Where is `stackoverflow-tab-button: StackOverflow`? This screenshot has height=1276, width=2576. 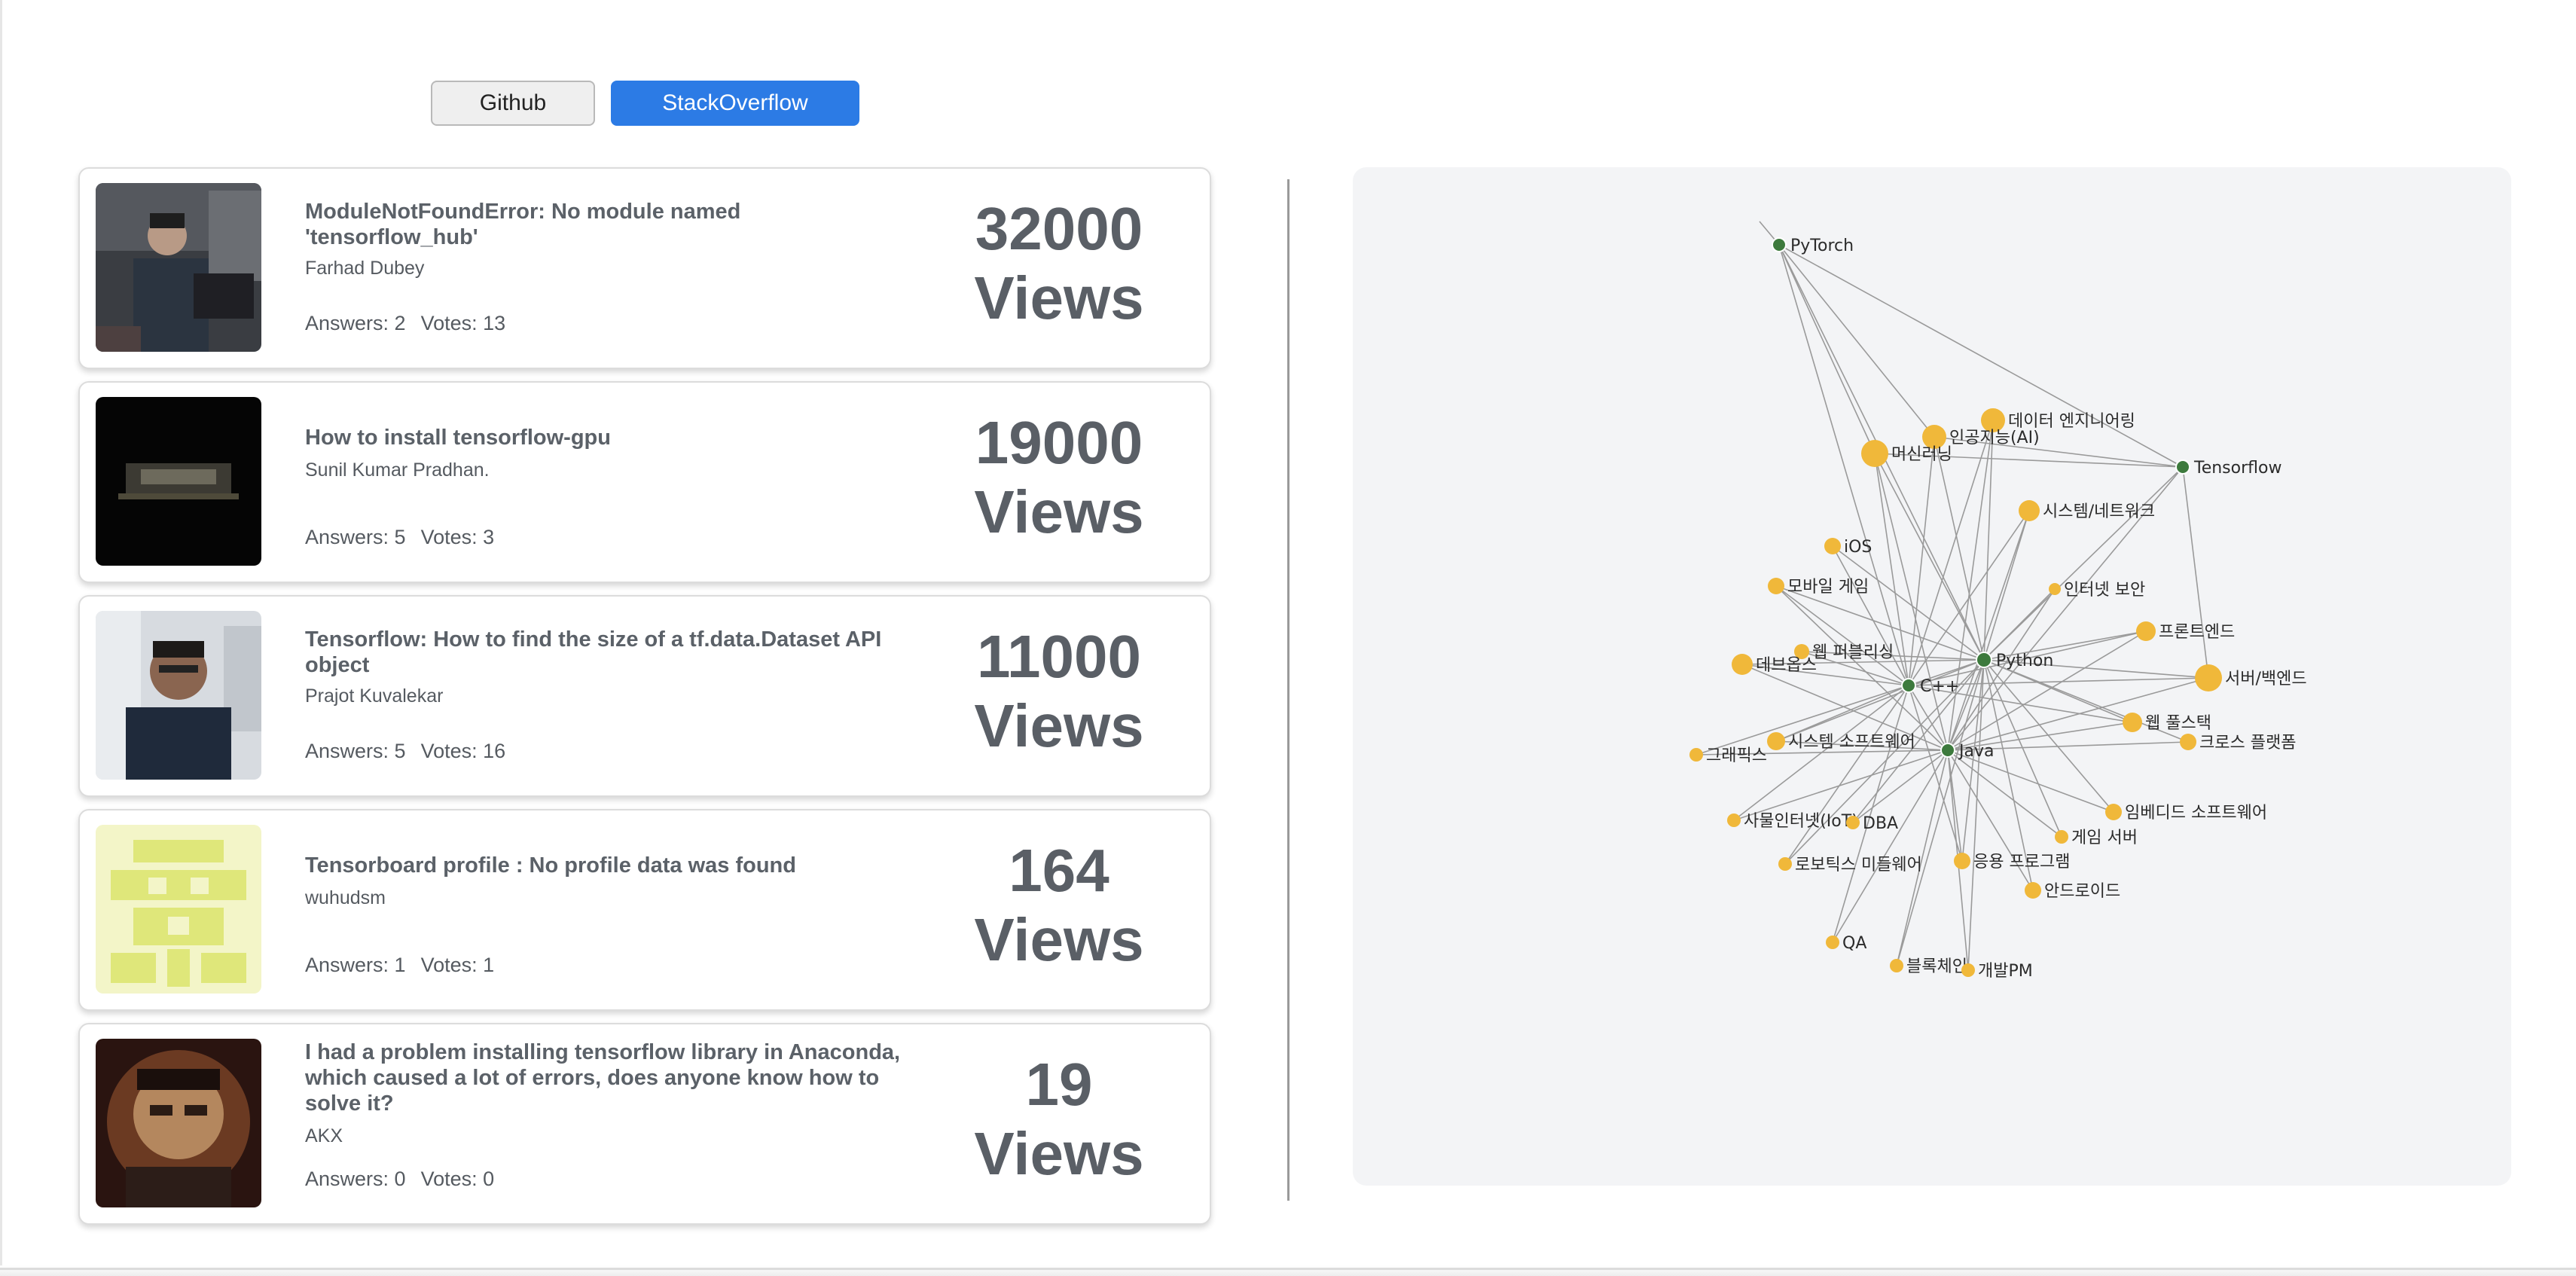
stackoverflow-tab-button: StackOverflow is located at coordinates (735, 104).